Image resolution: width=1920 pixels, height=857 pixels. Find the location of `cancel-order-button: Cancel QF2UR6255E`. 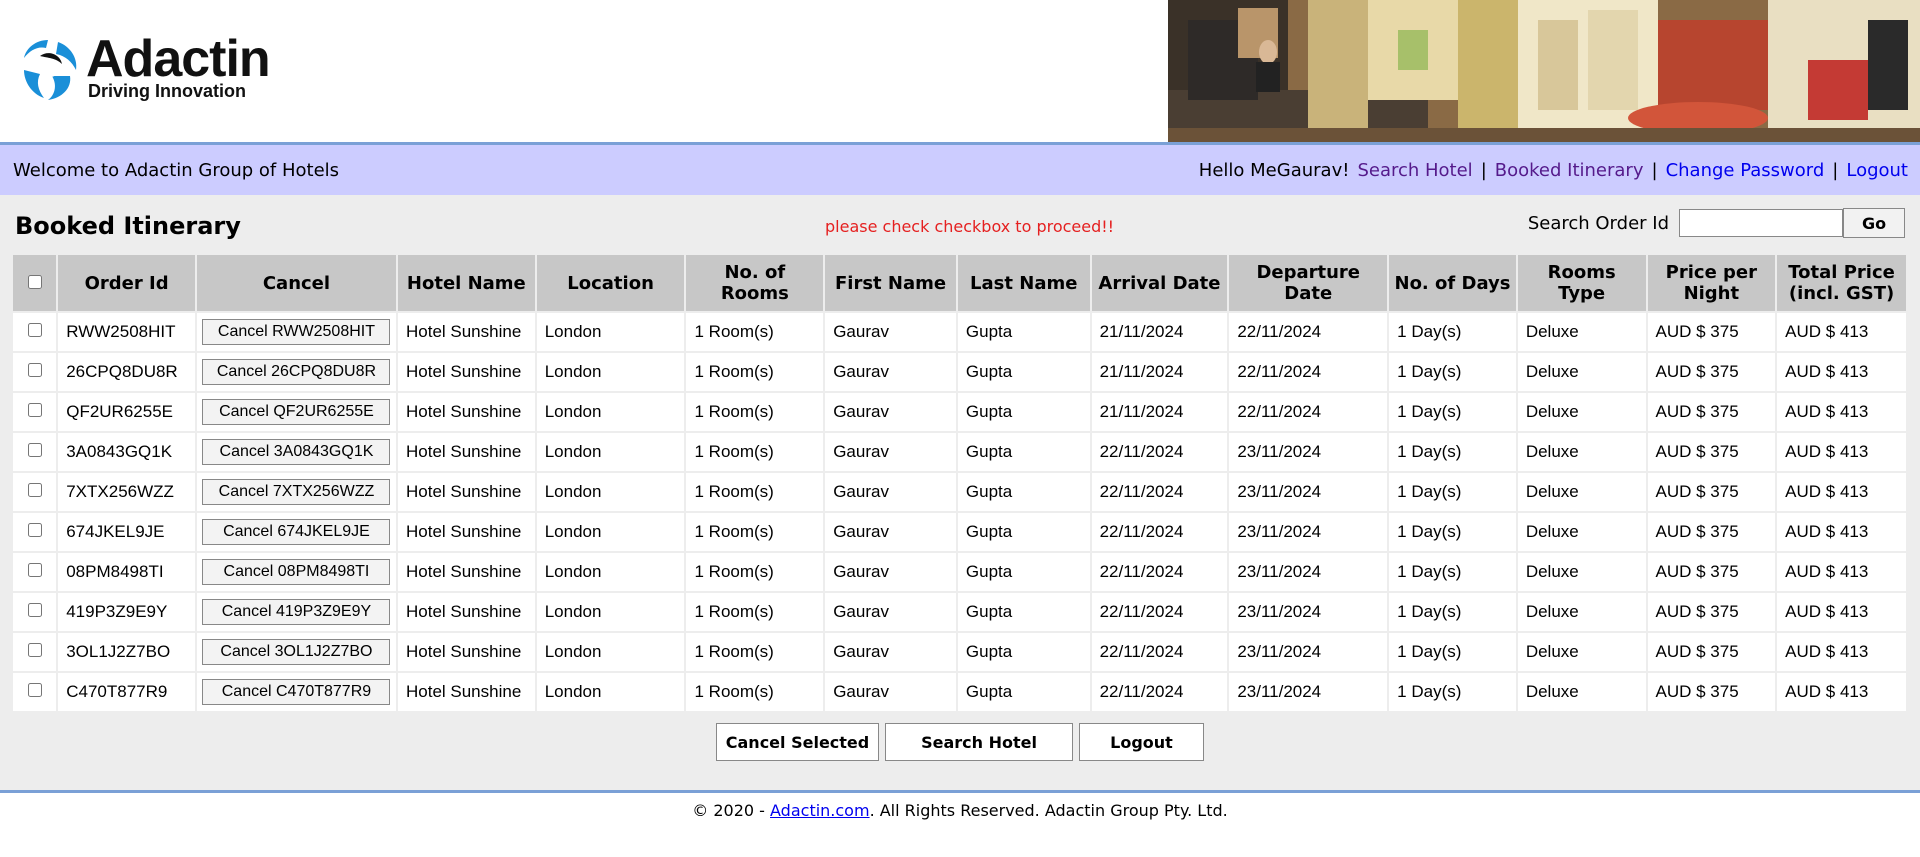

cancel-order-button: Cancel QF2UR6255E is located at coordinates (296, 412).